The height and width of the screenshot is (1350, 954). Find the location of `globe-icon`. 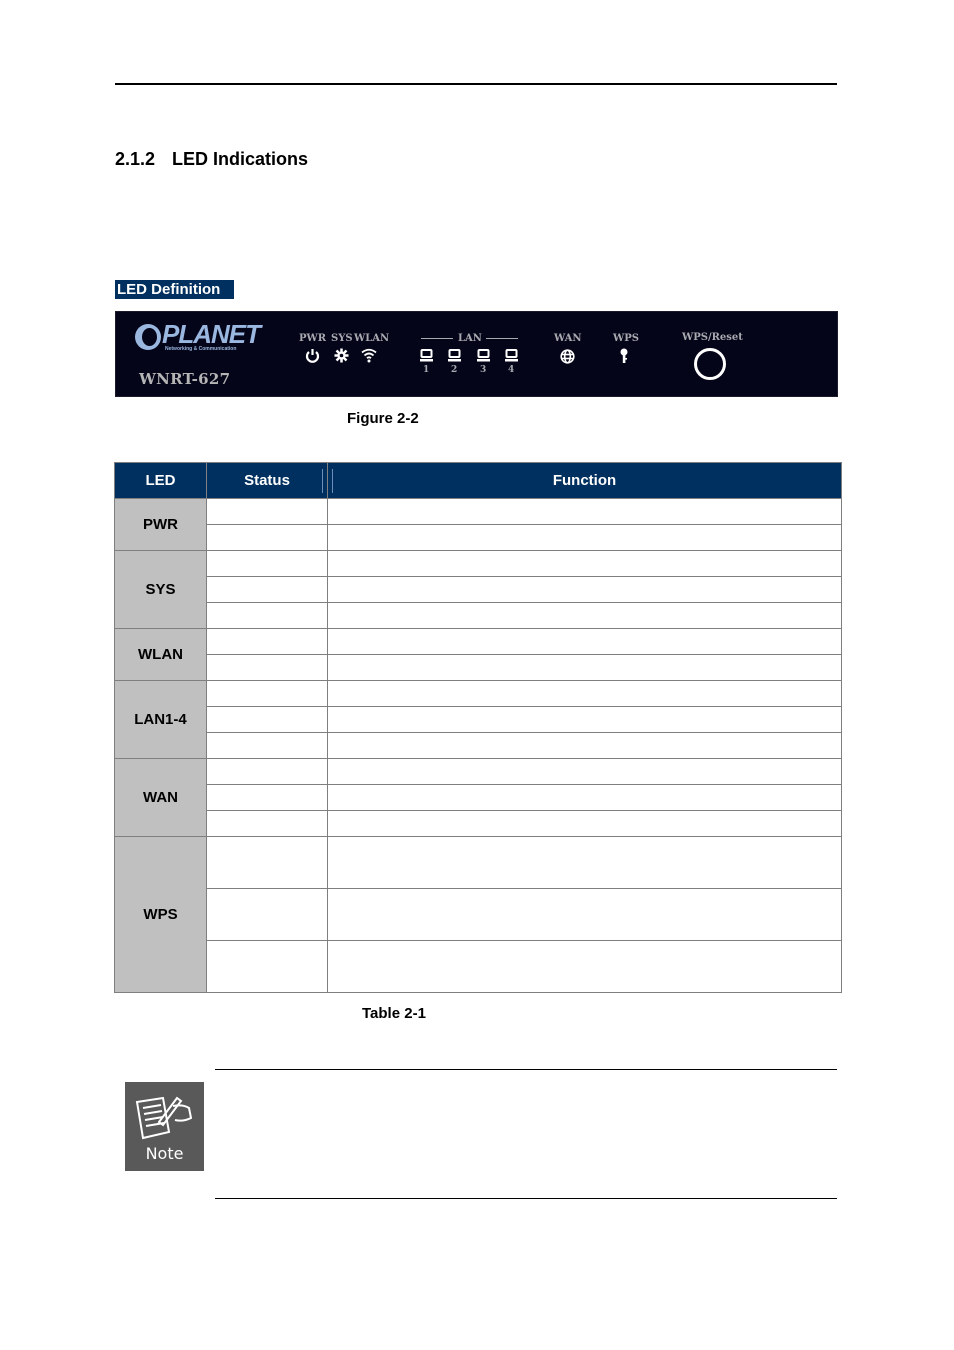

globe-icon is located at coordinates (567, 359).